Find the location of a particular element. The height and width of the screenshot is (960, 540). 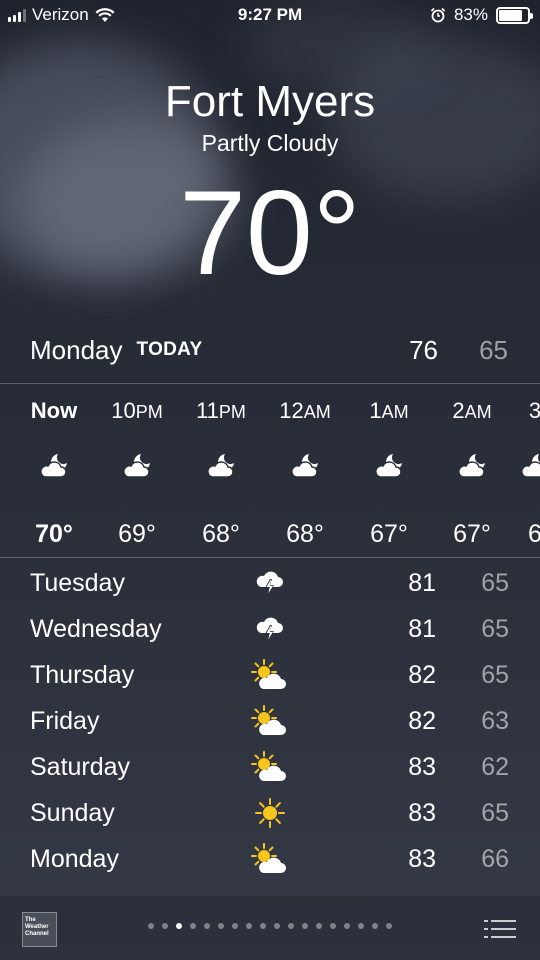

weather-channel-logo: The Weather Channel is located at coordinates (39, 929).